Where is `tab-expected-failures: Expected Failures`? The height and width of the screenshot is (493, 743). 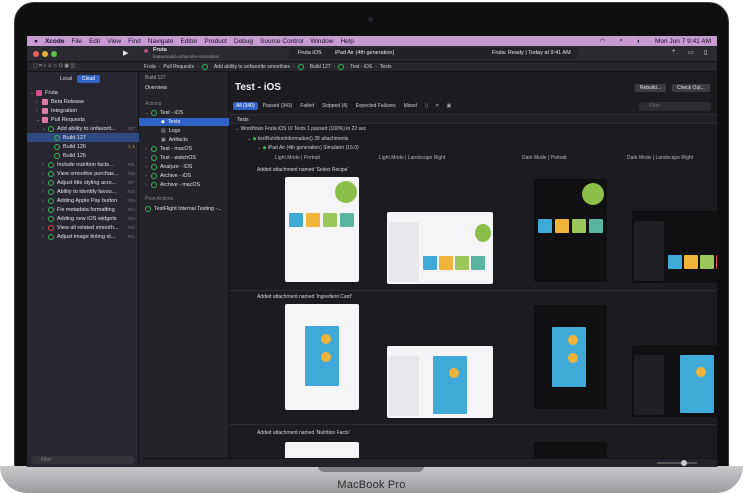 tab-expected-failures: Expected Failures is located at coordinates (376, 106).